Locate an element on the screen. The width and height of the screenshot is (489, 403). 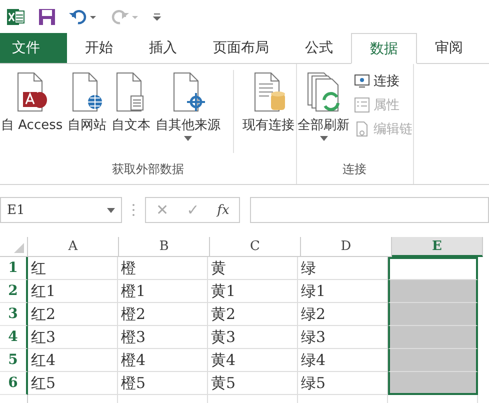
ribbon-small-button: 连接 is located at coordinates (383, 81).